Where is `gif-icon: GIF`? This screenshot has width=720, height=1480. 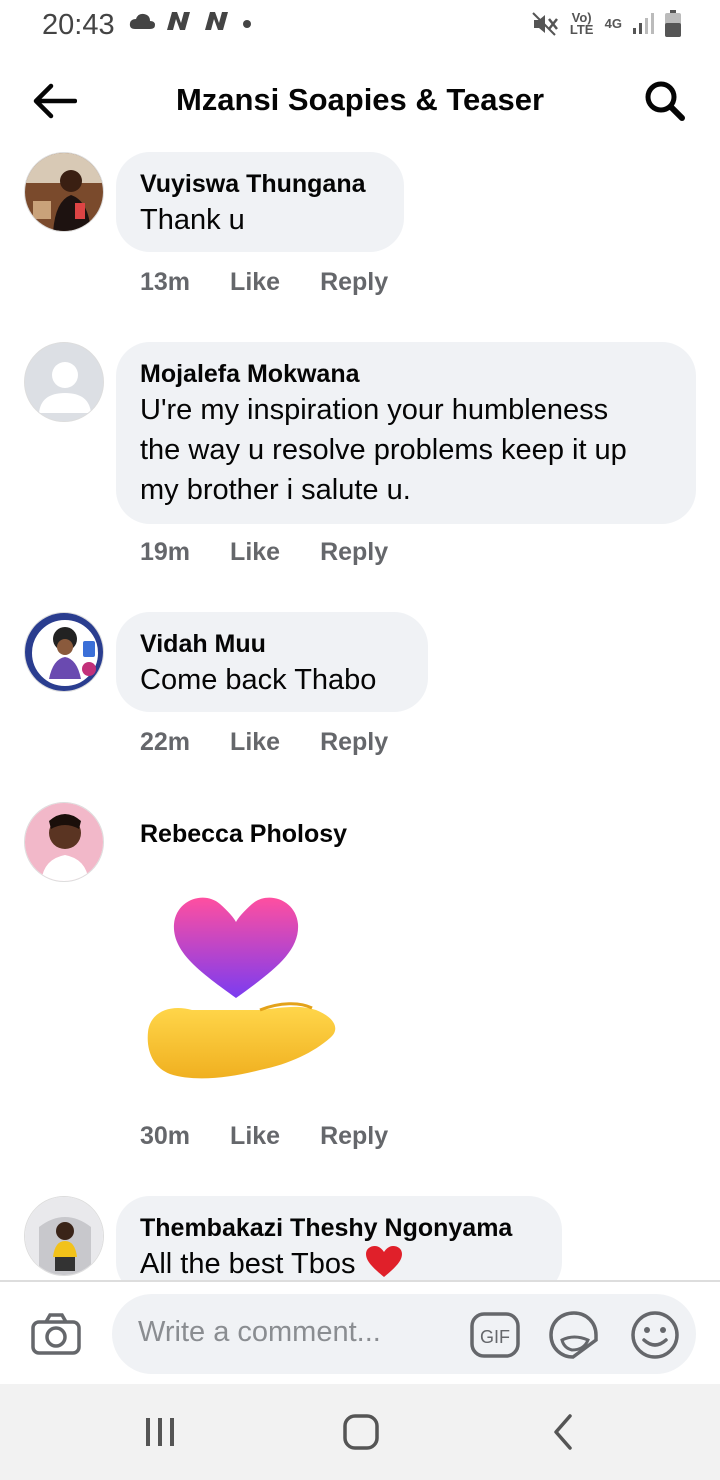
gif-icon: GIF is located at coordinates (495, 1335).